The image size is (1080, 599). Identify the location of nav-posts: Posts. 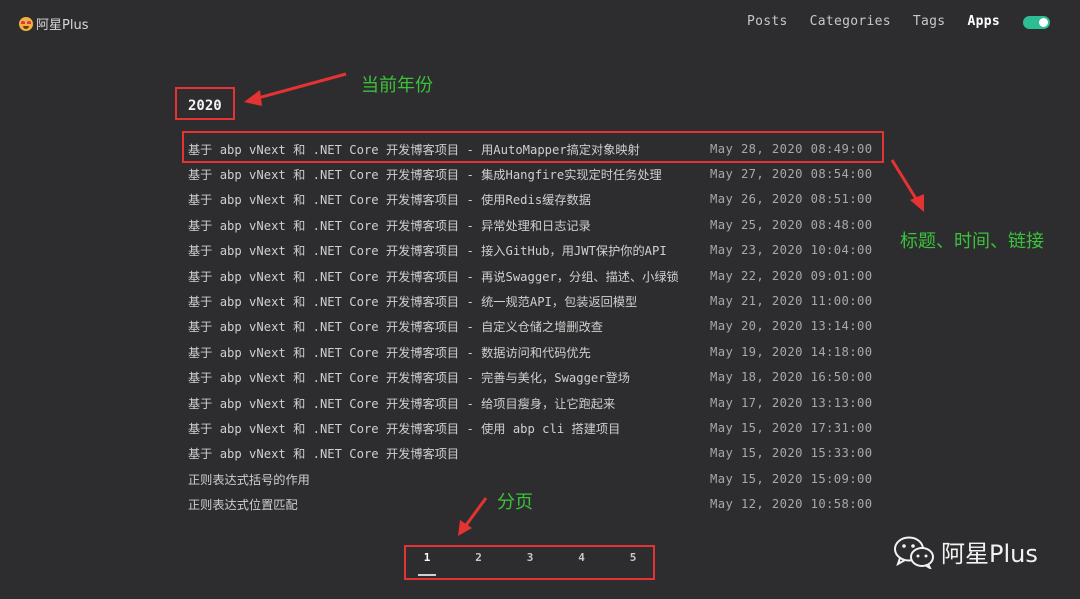
(767, 21).